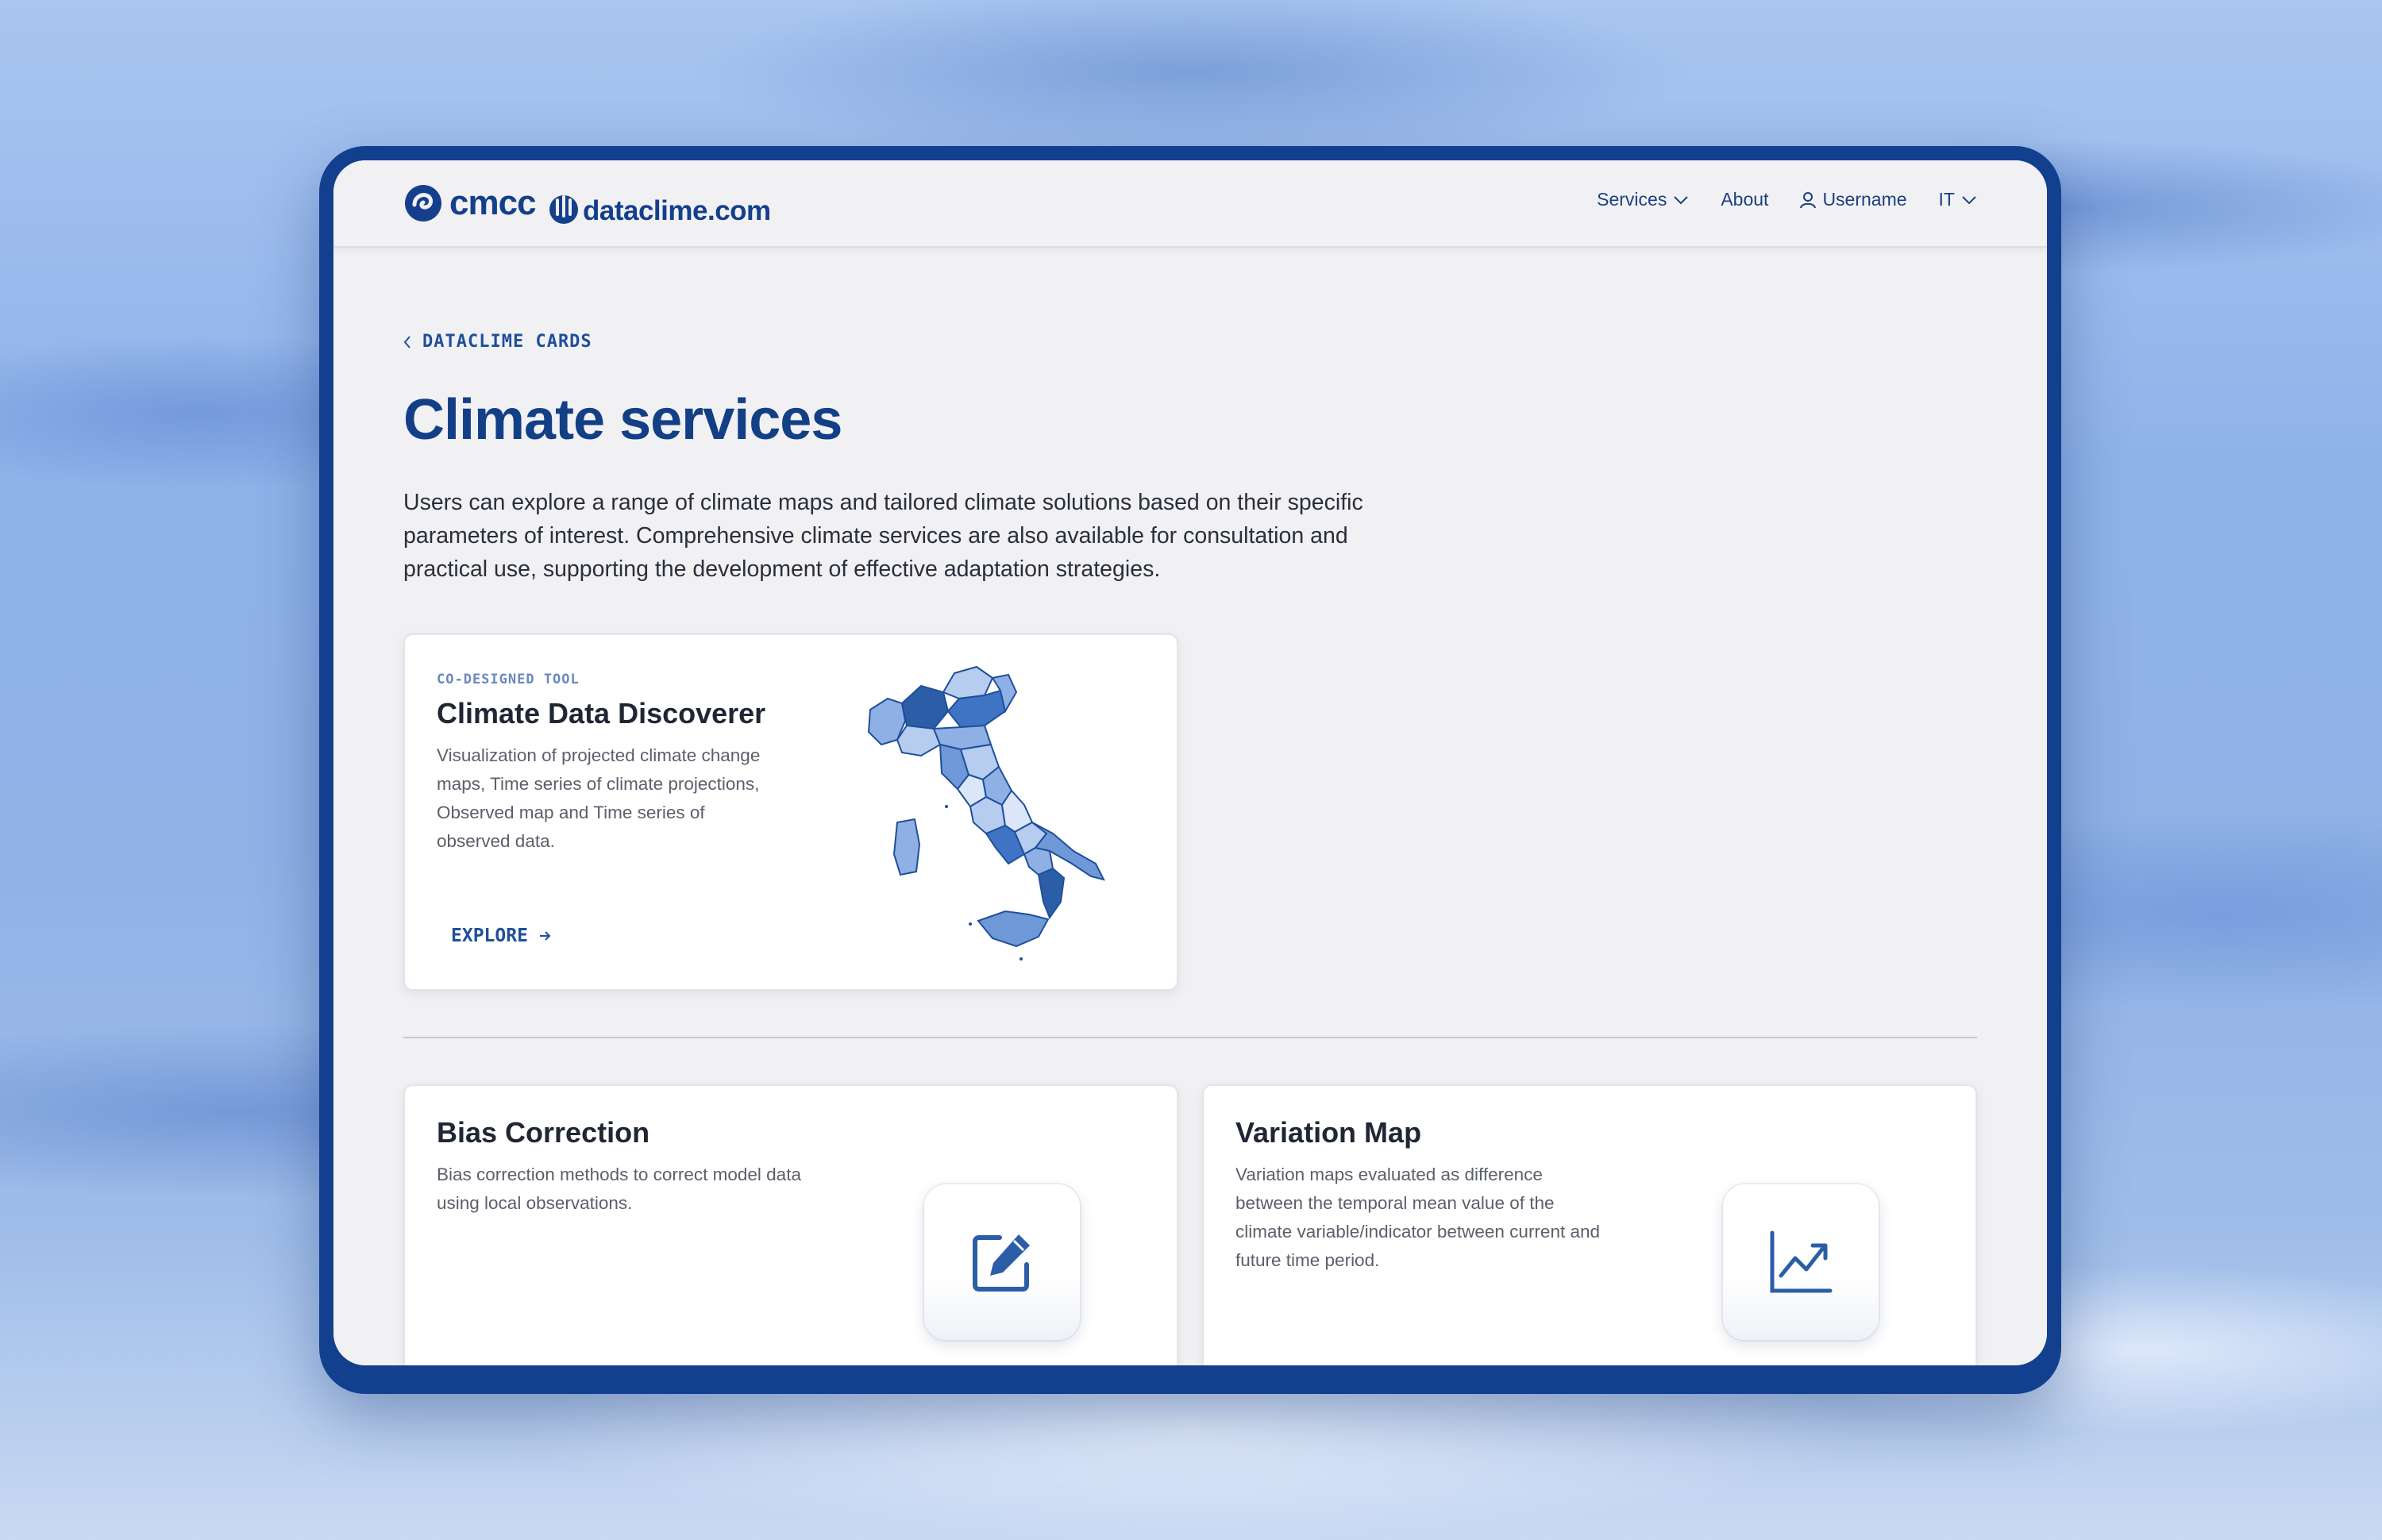 Image resolution: width=2382 pixels, height=1540 pixels. Describe the element at coordinates (986, 813) in the screenshot. I see `italy-map-illustration` at that location.